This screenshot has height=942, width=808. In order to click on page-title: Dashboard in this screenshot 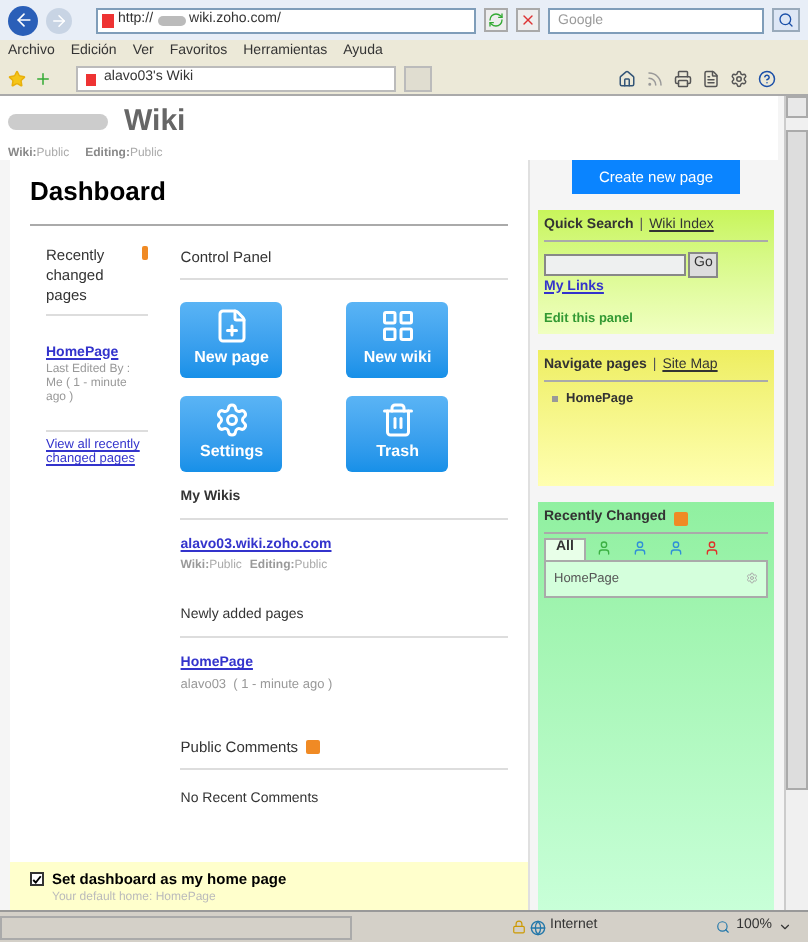, I will do `click(269, 198)`.